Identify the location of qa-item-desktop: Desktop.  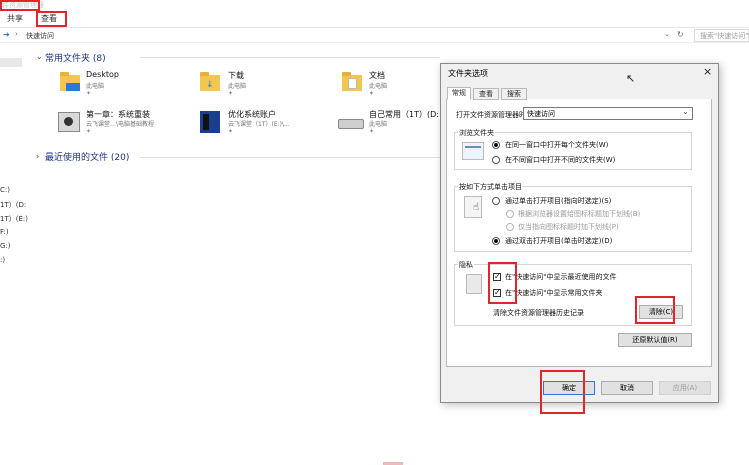
(102, 74).